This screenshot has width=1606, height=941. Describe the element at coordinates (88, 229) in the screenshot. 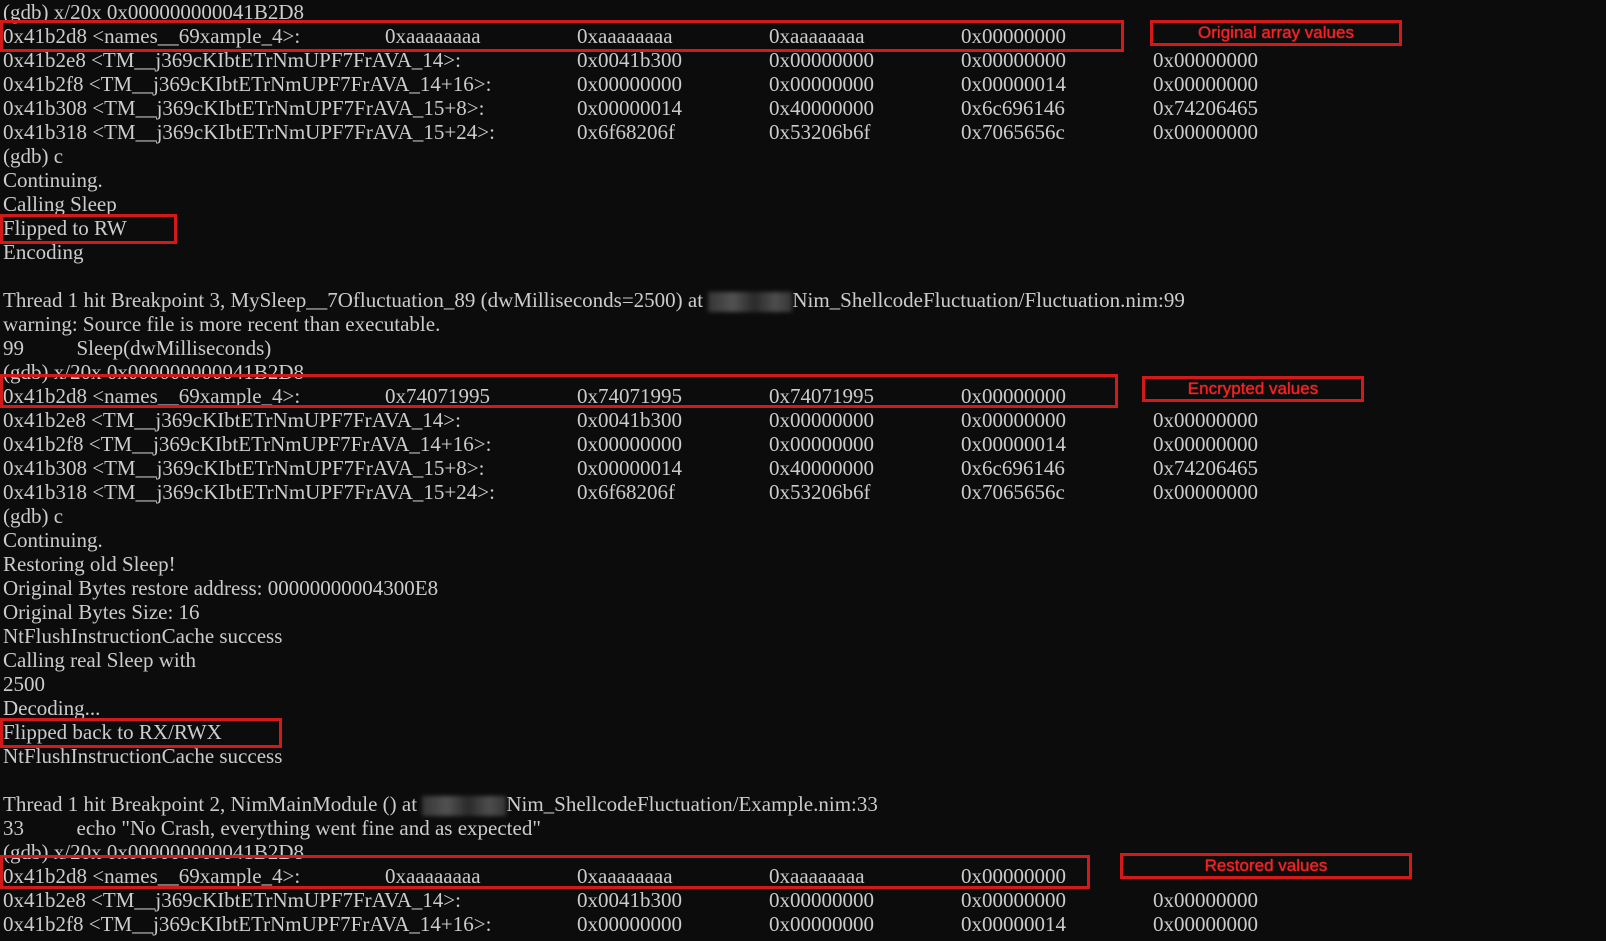

I see `highlight-flipped-rw` at that location.